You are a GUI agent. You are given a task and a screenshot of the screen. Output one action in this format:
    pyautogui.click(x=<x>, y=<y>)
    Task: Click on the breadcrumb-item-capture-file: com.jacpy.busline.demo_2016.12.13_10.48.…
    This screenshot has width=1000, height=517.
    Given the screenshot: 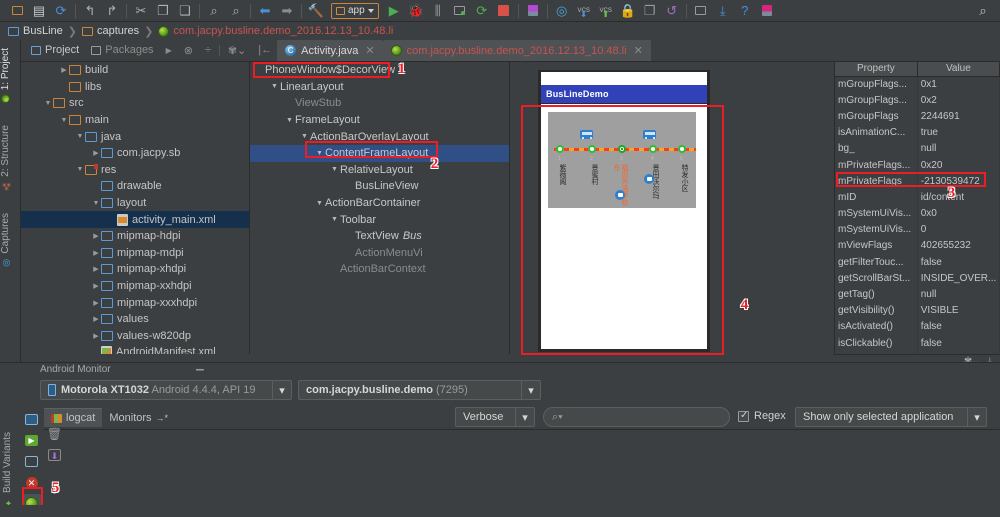 What is the action you would take?
    pyautogui.click(x=275, y=31)
    